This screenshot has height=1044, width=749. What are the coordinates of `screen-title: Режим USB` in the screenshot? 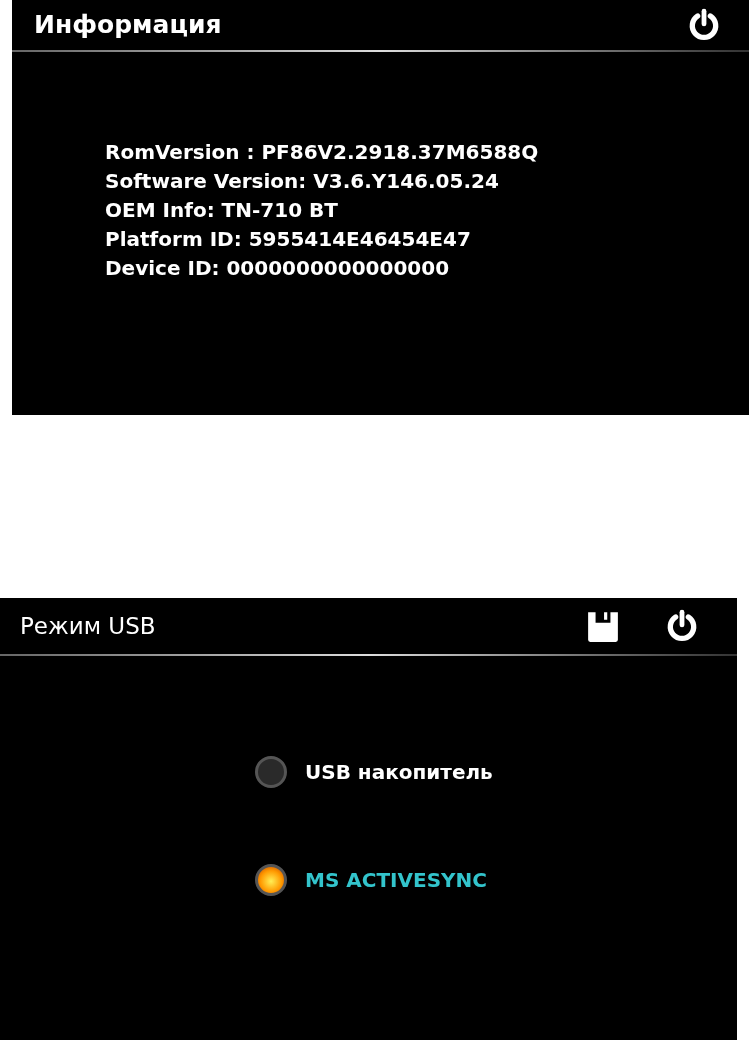 It's located at (88, 626).